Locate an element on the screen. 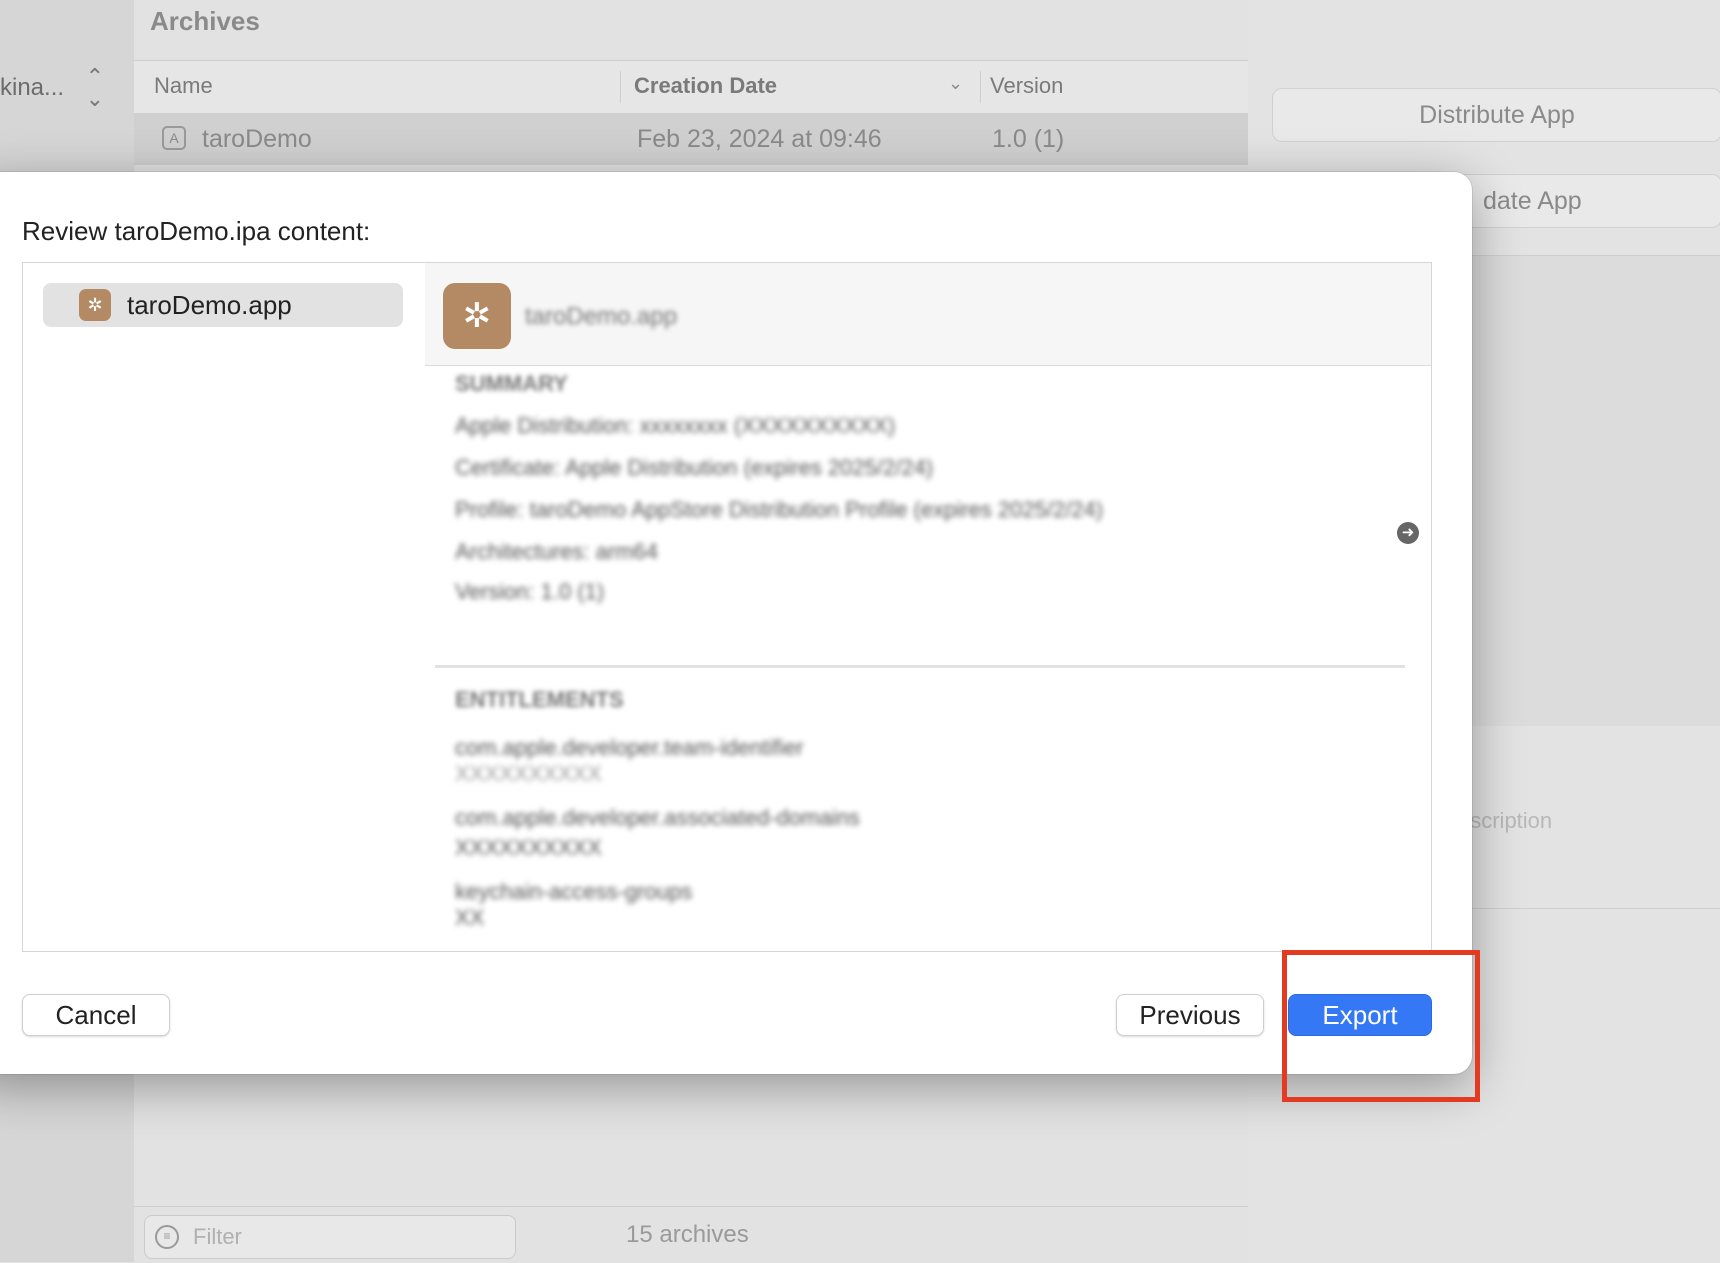 This screenshot has height=1263, width=1720. column-version: Version is located at coordinates (1026, 86).